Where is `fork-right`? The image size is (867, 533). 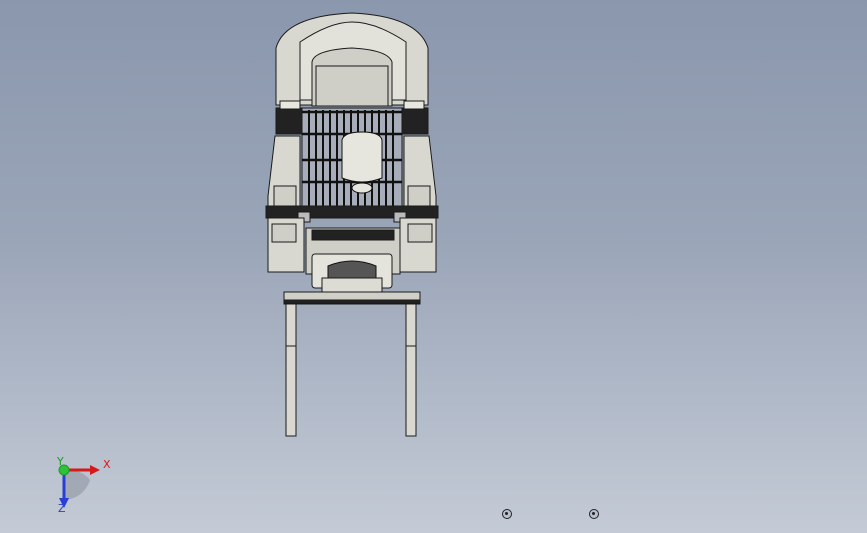
fork-right is located at coordinates (411, 370).